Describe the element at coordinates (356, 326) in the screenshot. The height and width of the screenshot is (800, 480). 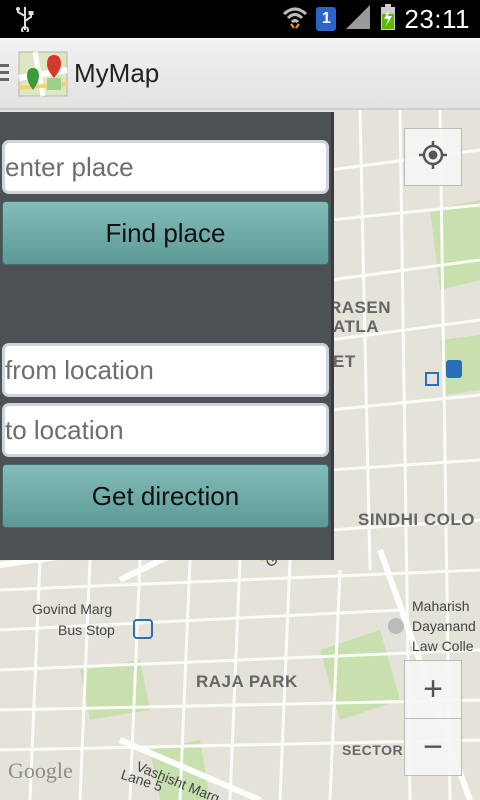
I see `map-label: ATLA` at that location.